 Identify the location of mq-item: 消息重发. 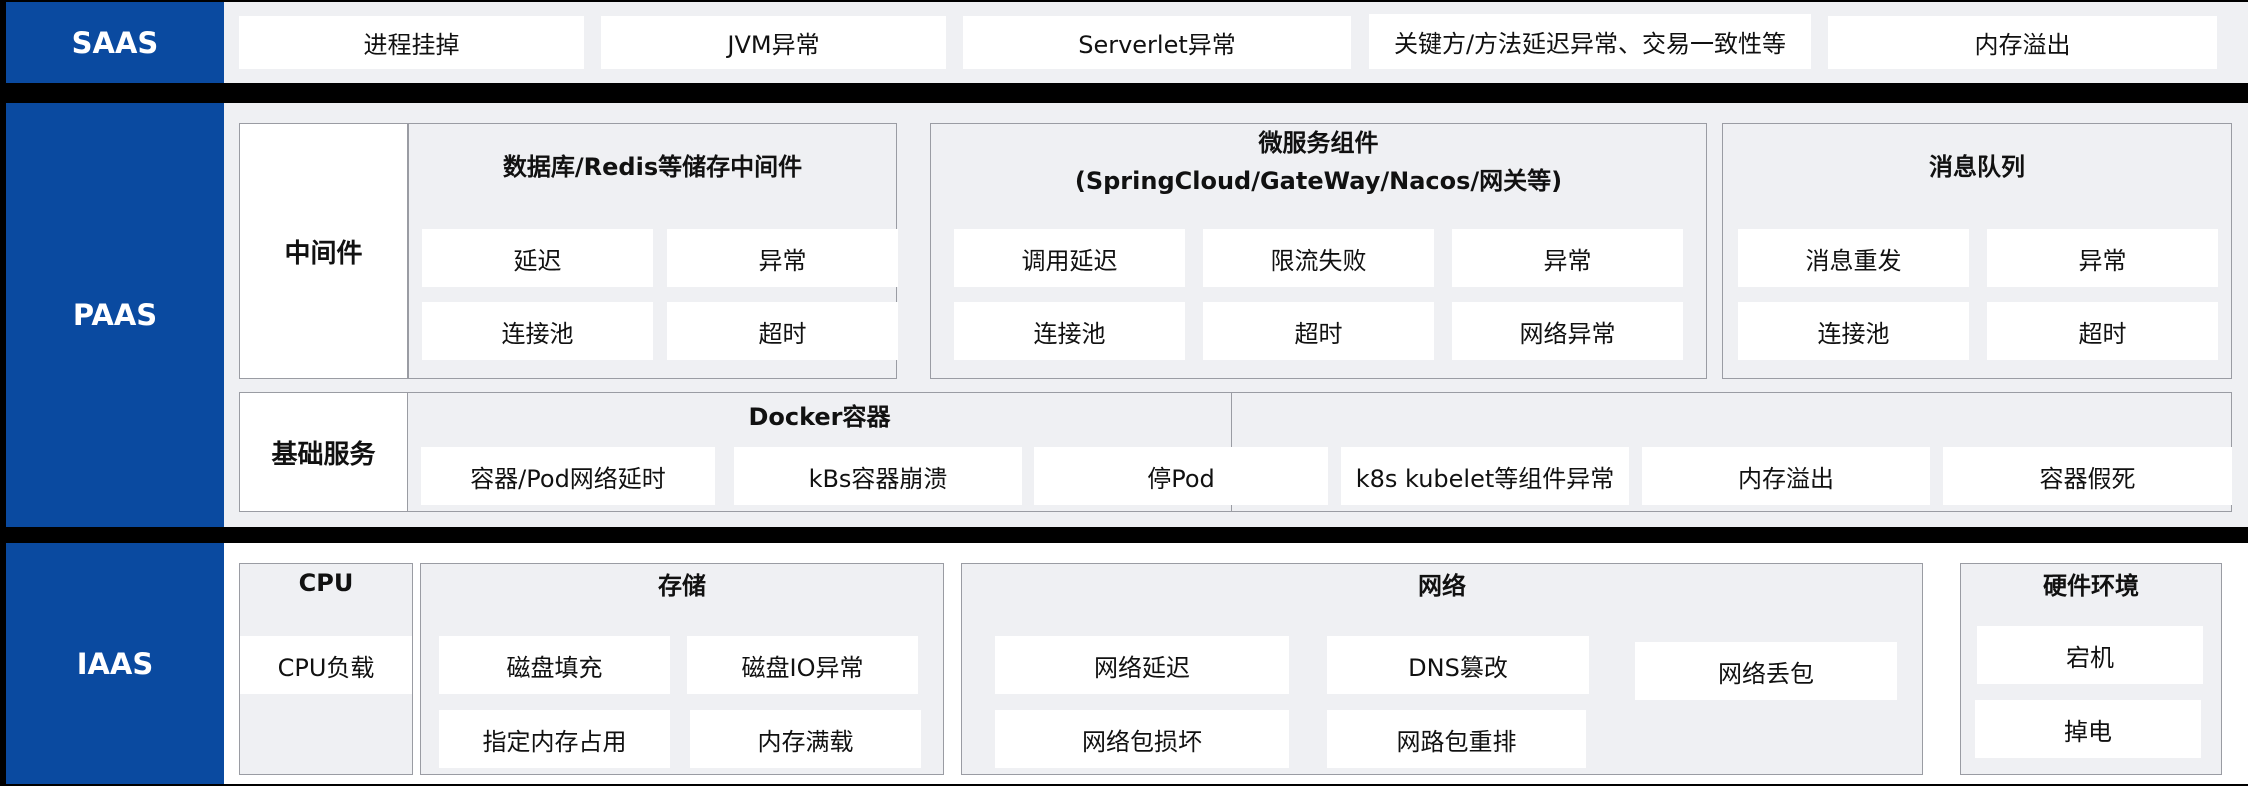
(1853, 258).